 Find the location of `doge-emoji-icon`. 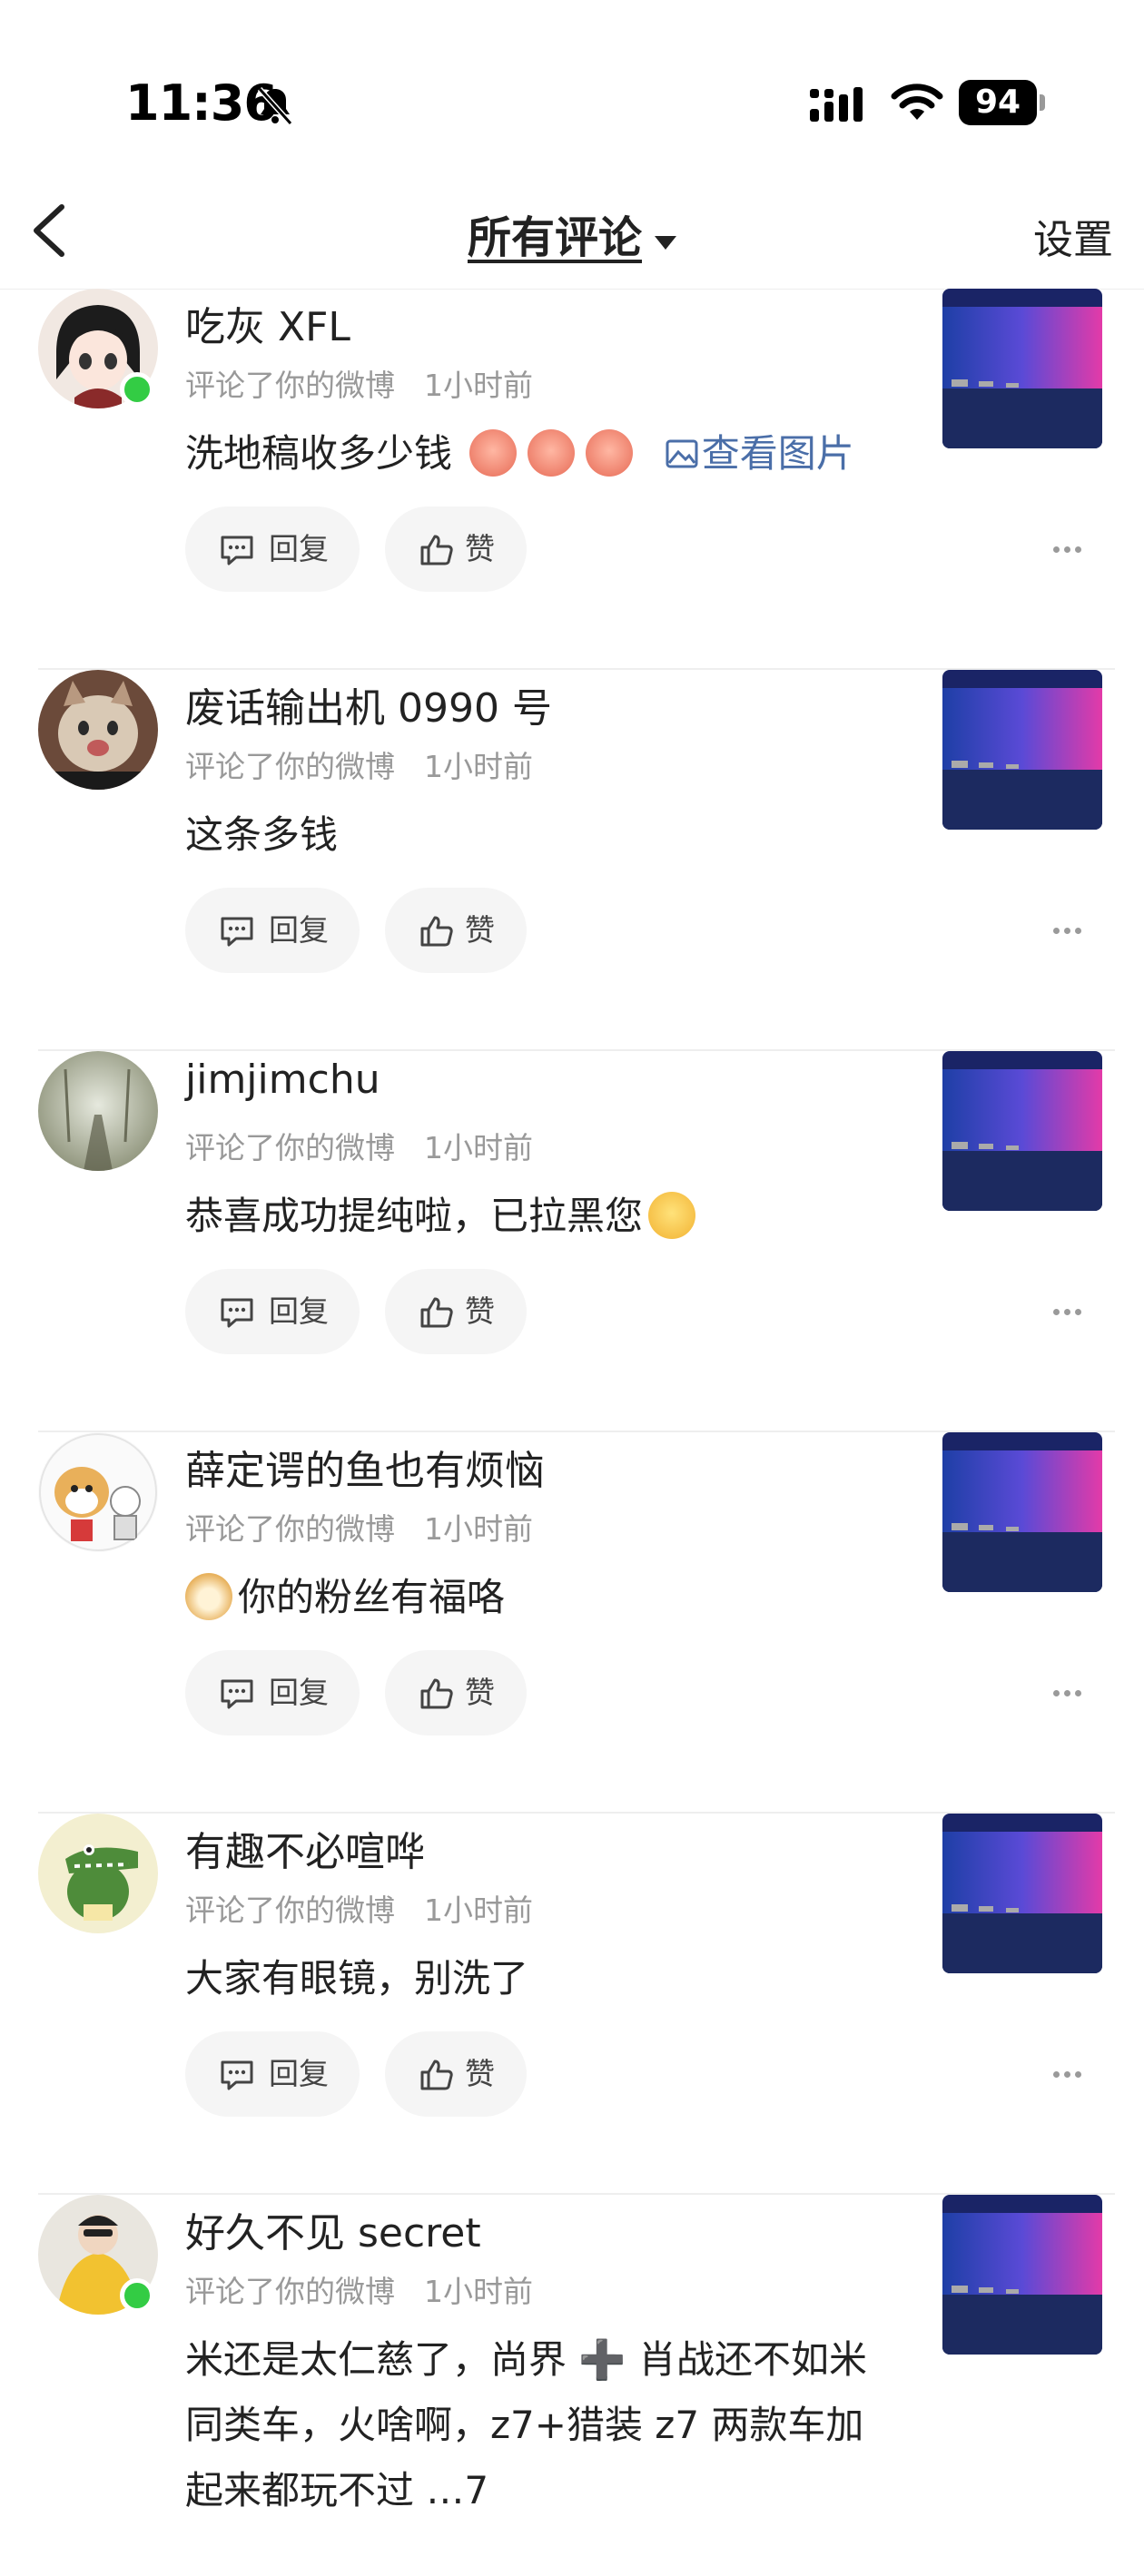

doge-emoji-icon is located at coordinates (208, 1596).